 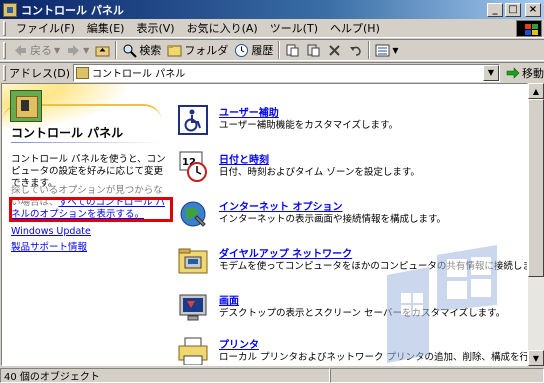 I want to click on list-item-date-time: 12 日付と時刻 日付、時刻およびタイム ゾーンを設定します。, so click(x=347, y=168).